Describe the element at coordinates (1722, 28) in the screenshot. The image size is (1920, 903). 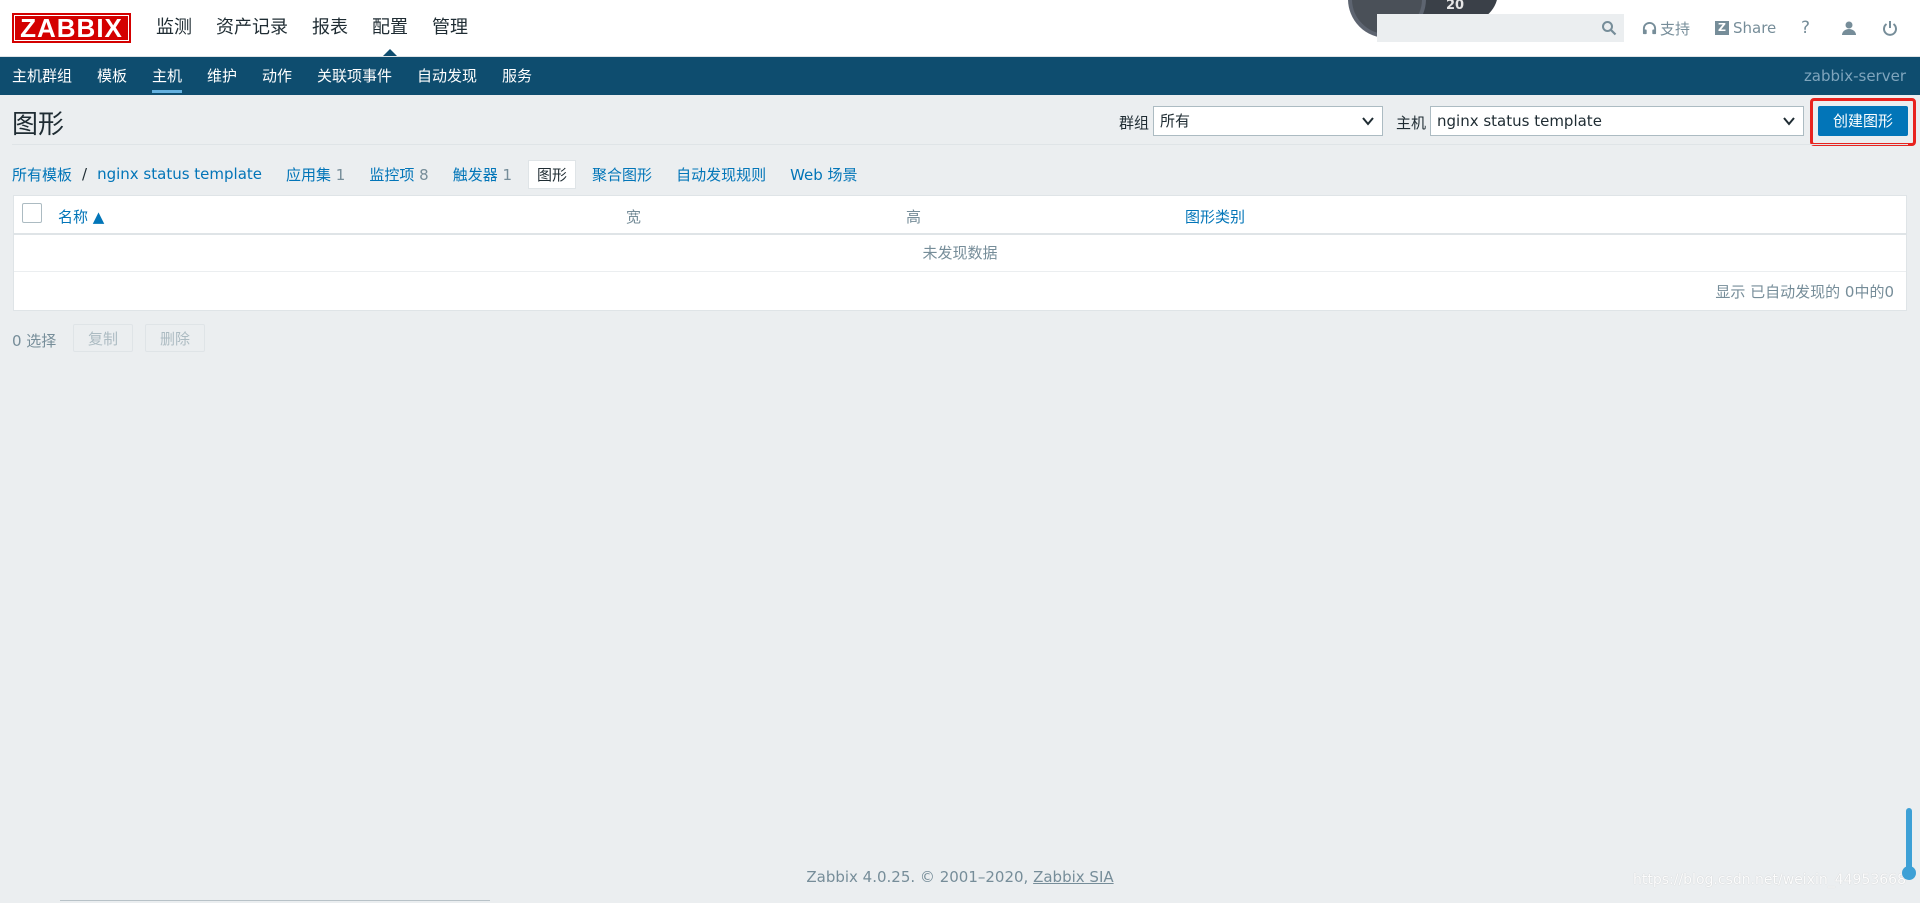
I see `share-z-icon: Z` at that location.